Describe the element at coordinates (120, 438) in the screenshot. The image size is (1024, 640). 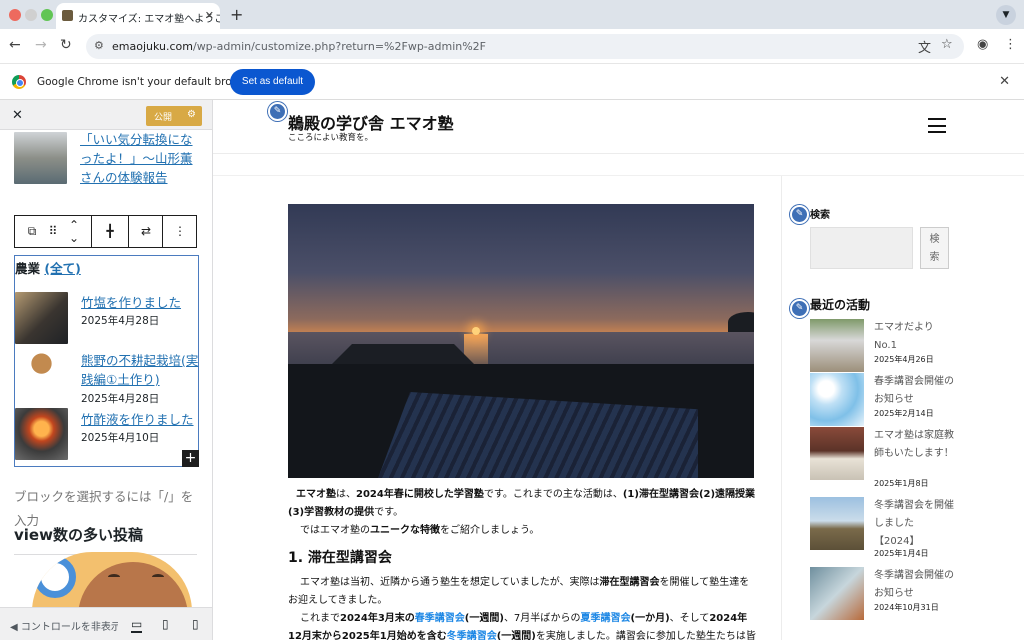
I see `post-date: 2025年4月10日` at that location.